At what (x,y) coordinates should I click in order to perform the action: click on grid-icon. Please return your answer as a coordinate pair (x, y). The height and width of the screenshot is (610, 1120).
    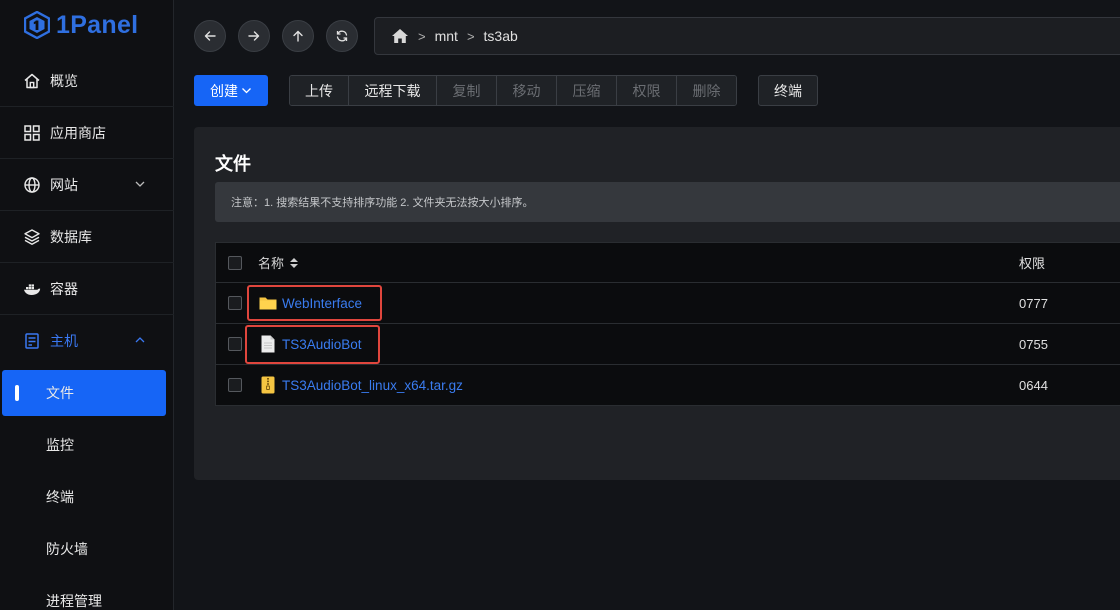
    Looking at the image, I should click on (32, 133).